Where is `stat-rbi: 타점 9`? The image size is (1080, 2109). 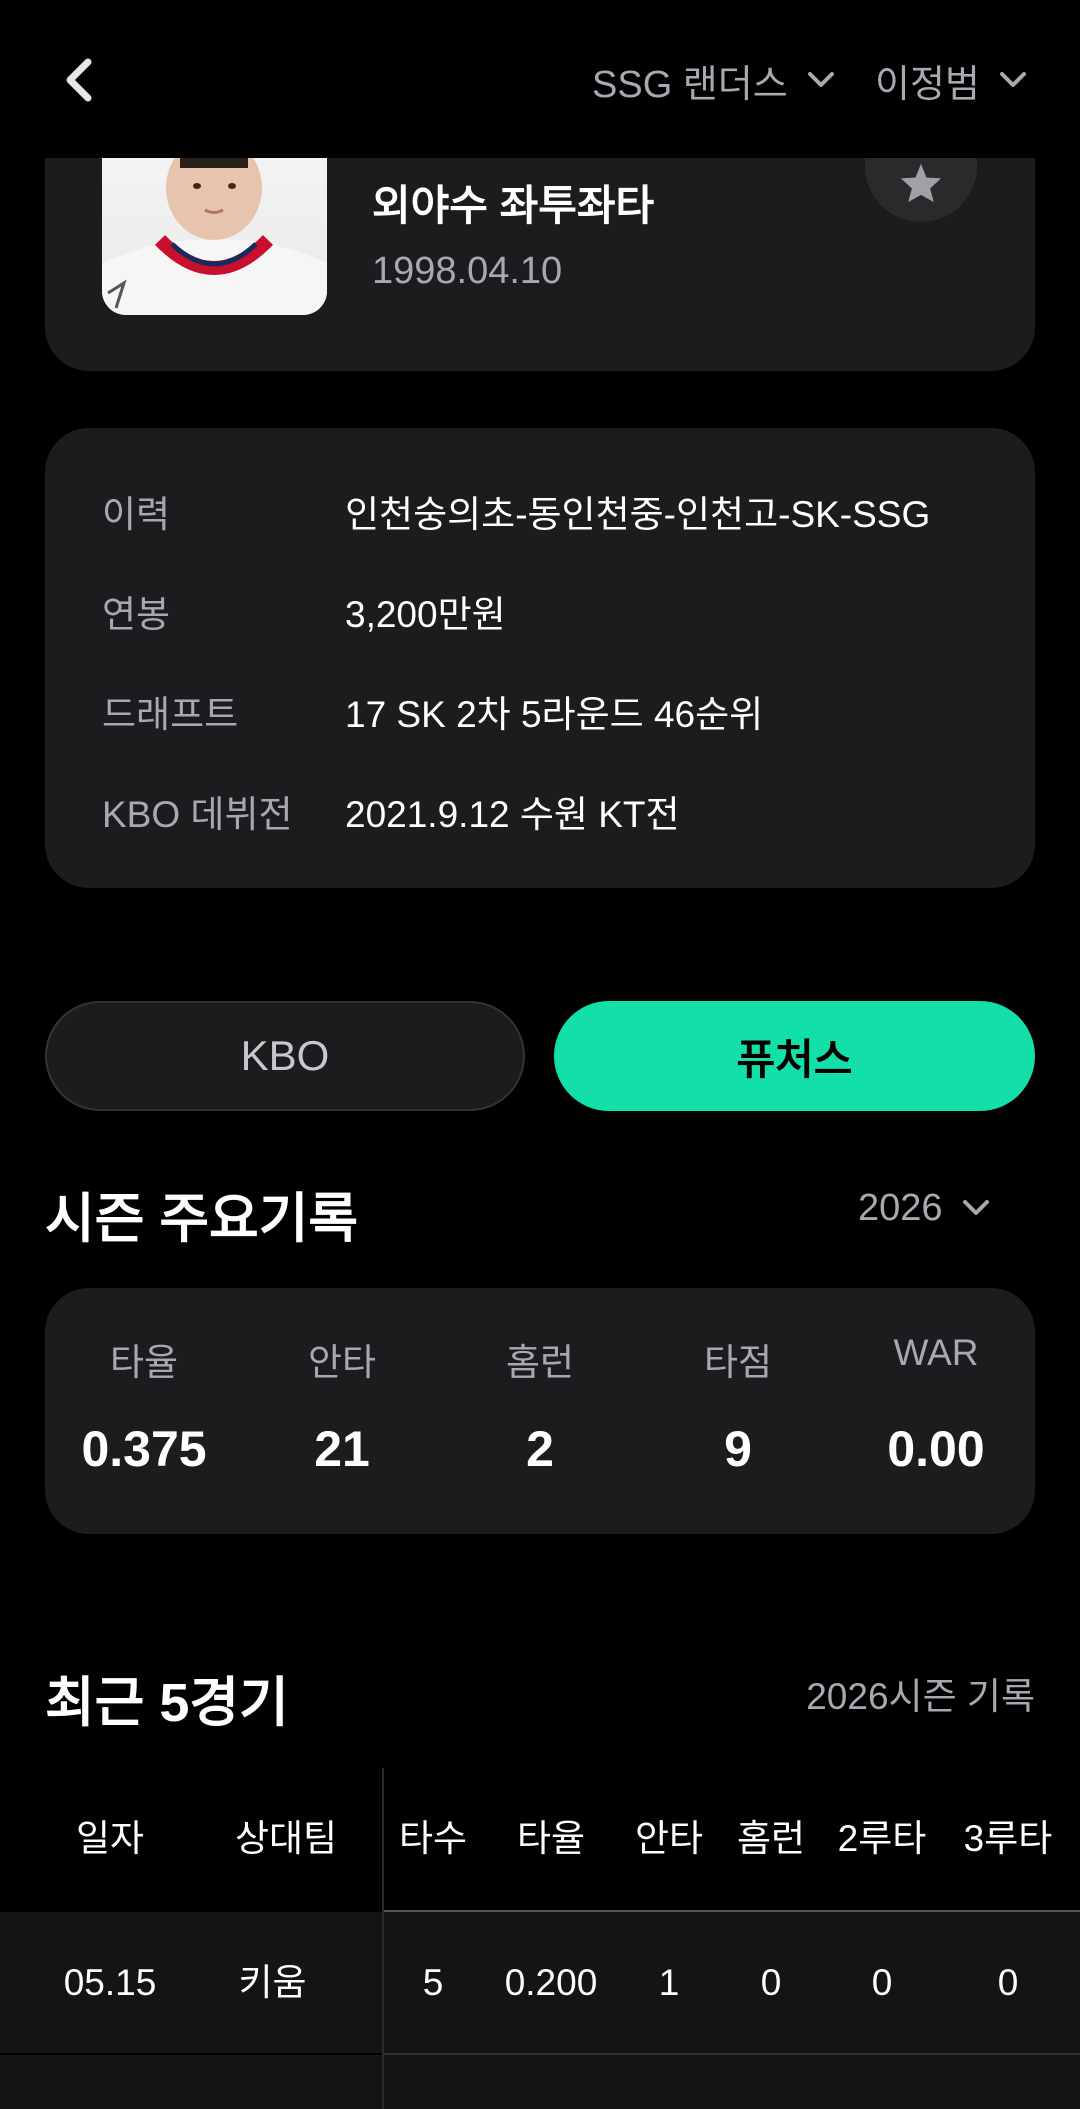 stat-rbi: 타점 9 is located at coordinates (738, 1405).